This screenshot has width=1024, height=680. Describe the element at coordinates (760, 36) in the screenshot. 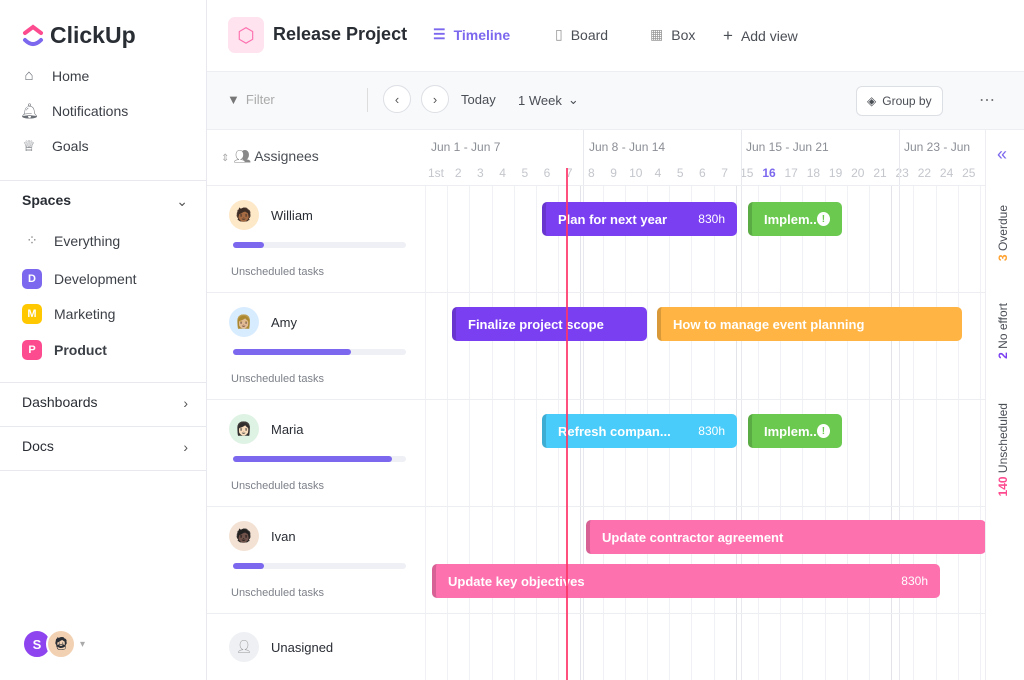

I see `add-view-button: + Add view` at that location.